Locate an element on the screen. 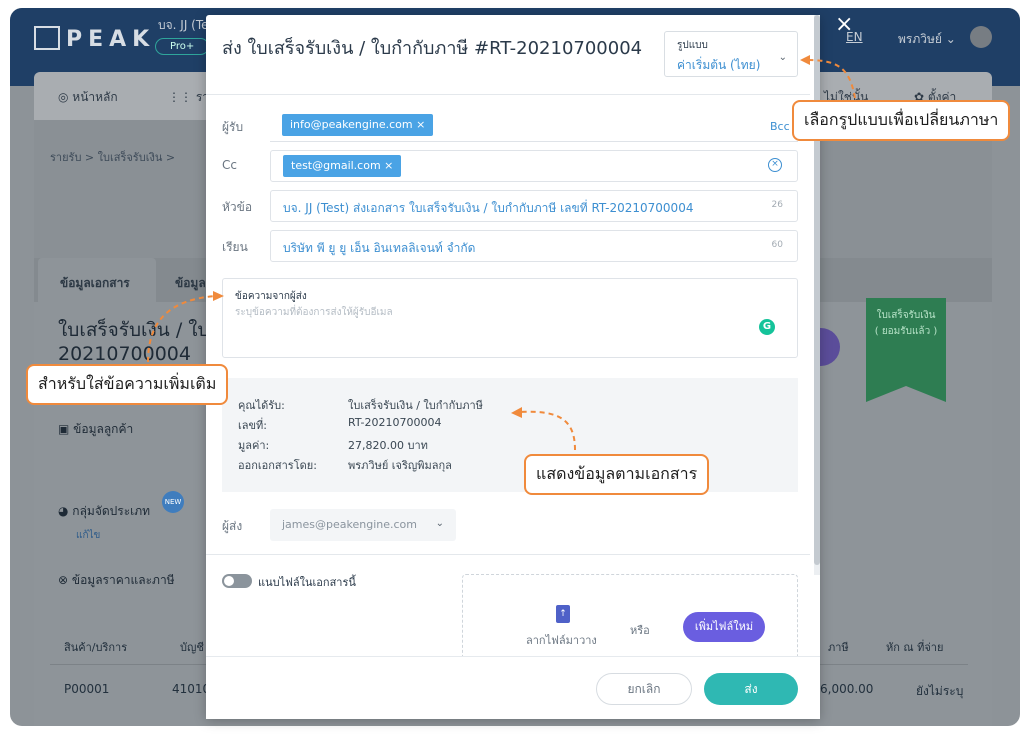 The image size is (1024, 734). arrow-info is located at coordinates (547, 430).